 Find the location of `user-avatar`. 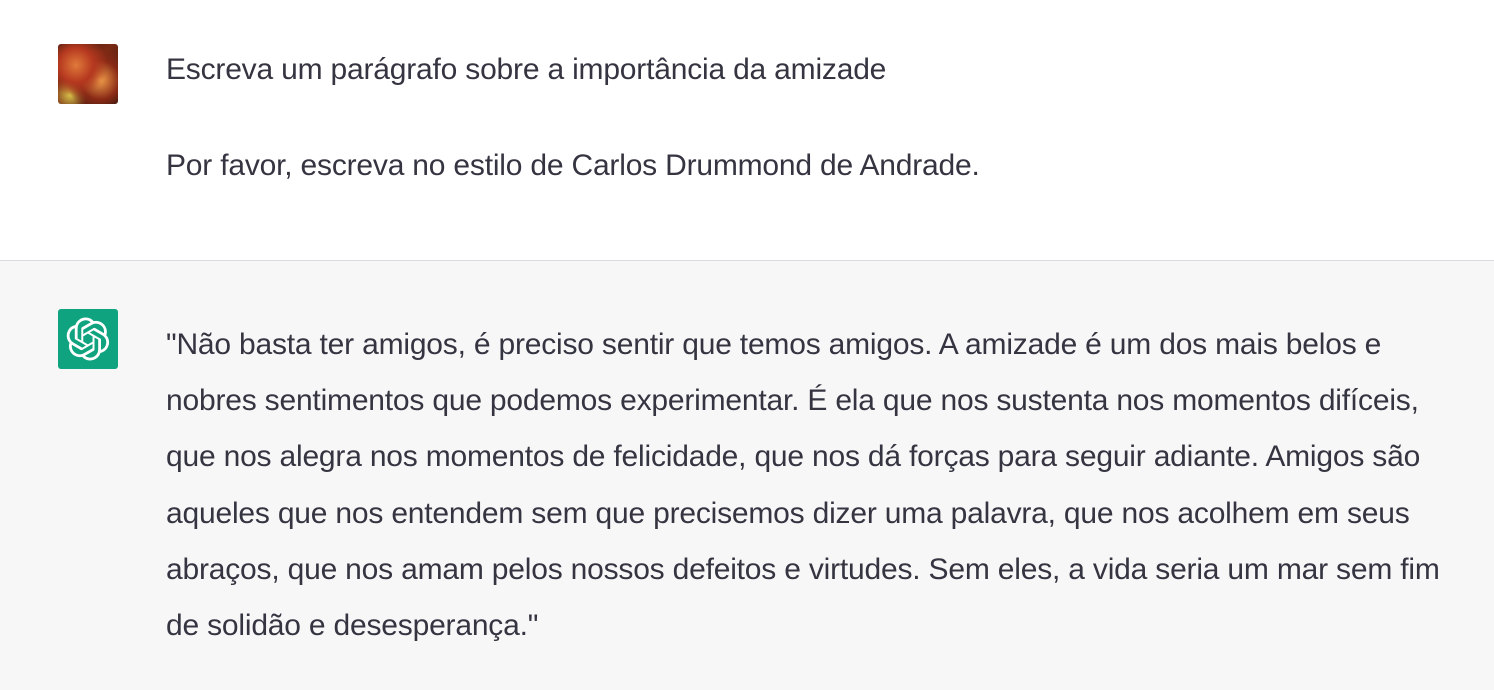

user-avatar is located at coordinates (88, 74).